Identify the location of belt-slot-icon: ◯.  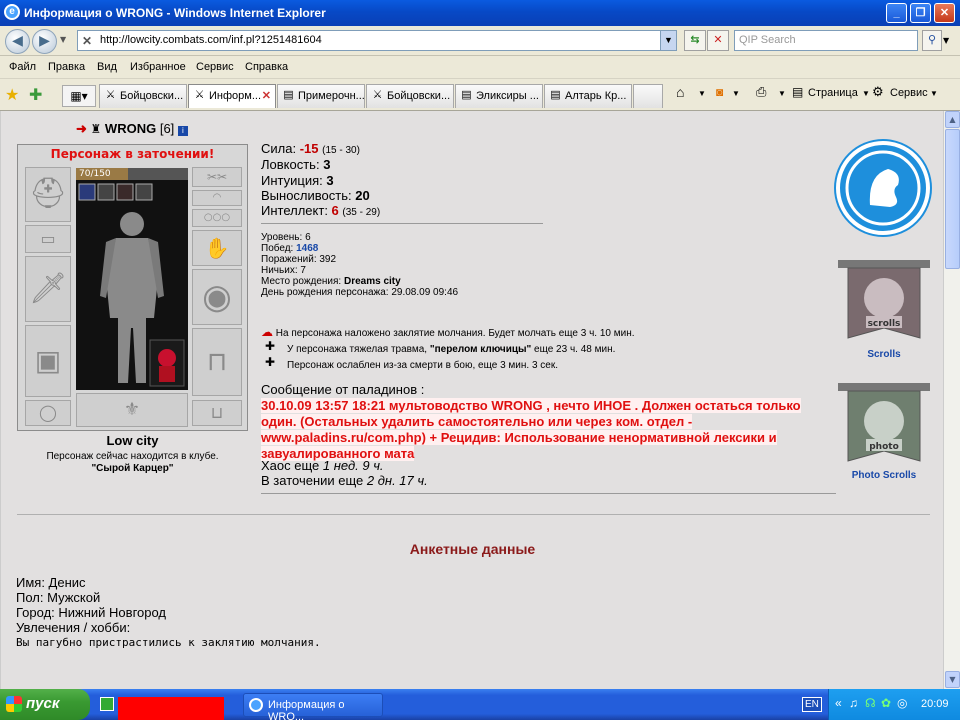
(48, 413).